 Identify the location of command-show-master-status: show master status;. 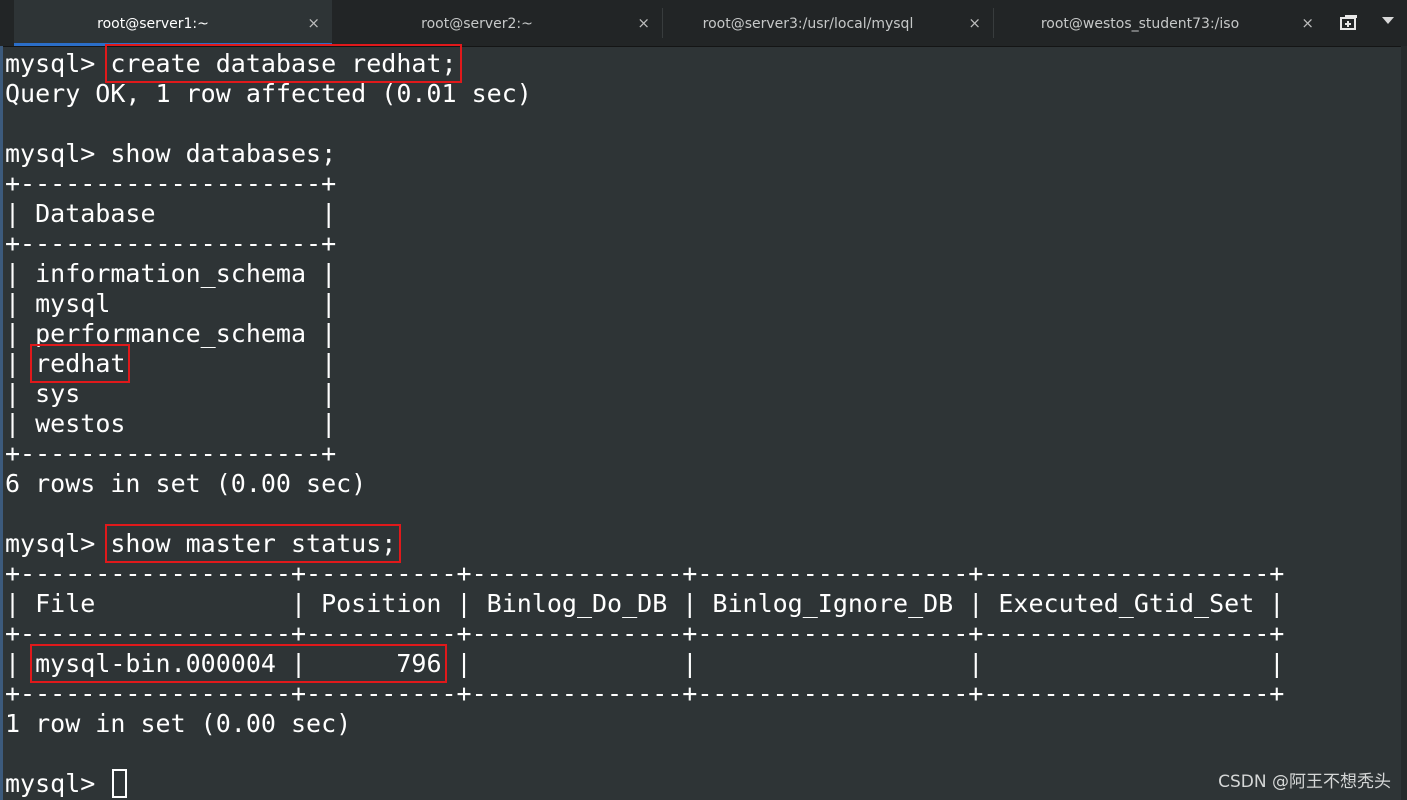
(253, 543).